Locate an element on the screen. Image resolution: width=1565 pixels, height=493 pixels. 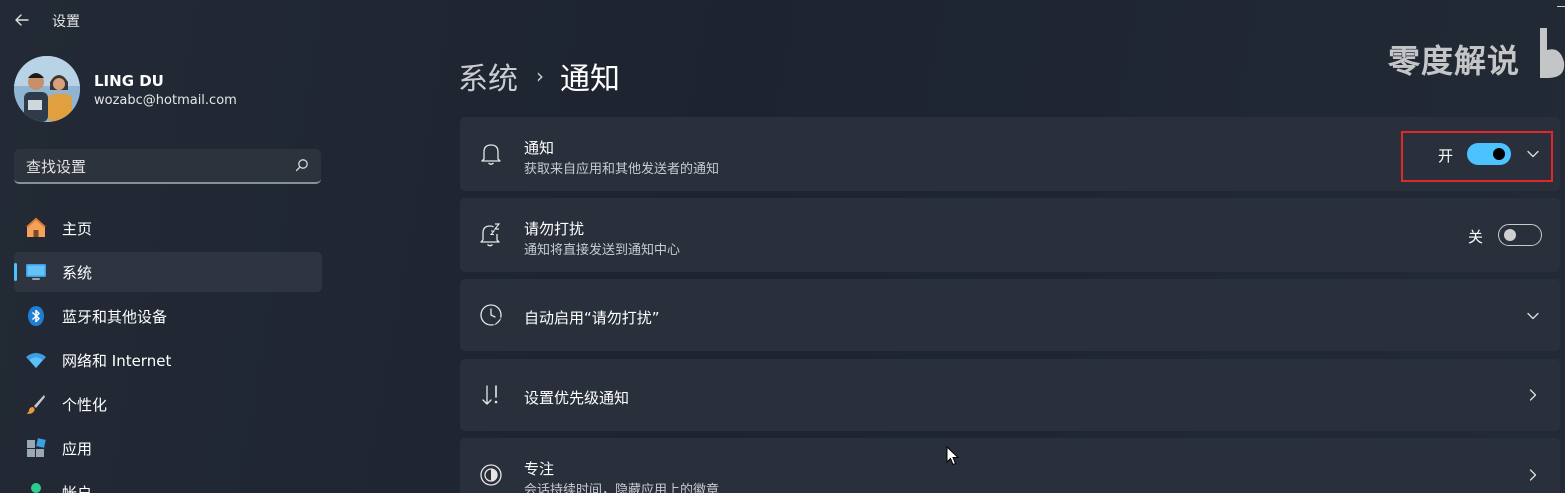
sidebar-item-label: 应用 is located at coordinates (77, 448).